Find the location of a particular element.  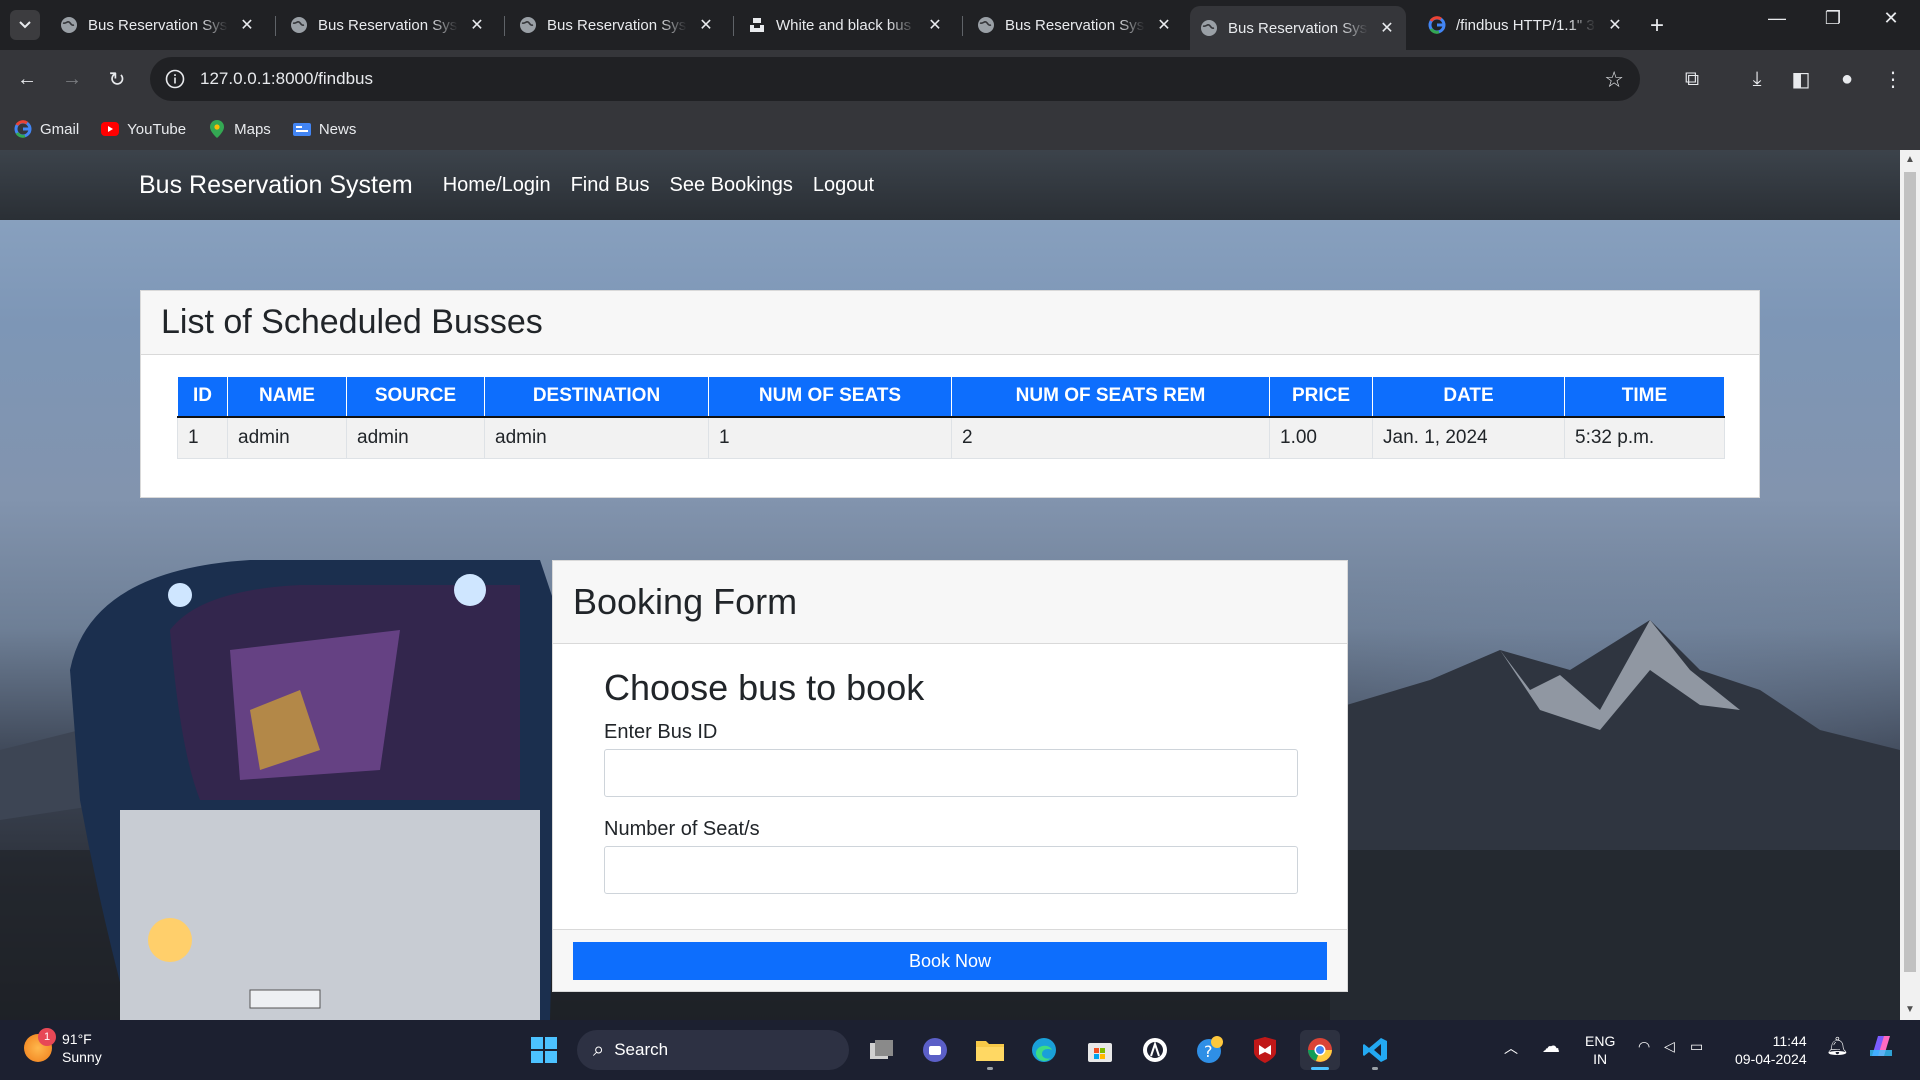

bookmark-maps: Maps is located at coordinates (239, 129).